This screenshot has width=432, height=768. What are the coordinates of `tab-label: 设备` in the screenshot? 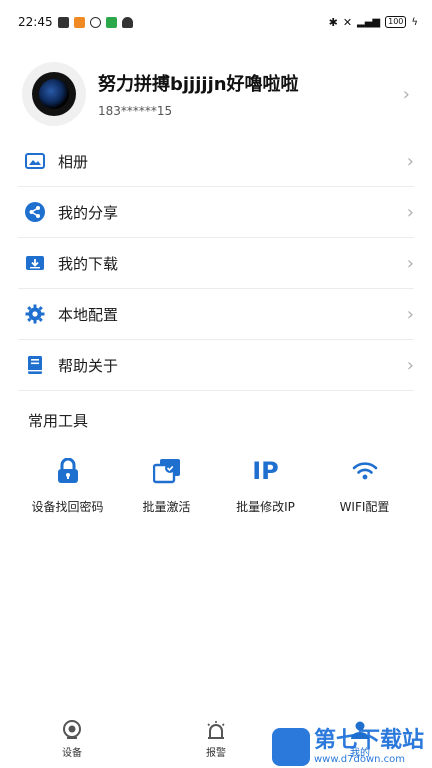 It's located at (72, 753).